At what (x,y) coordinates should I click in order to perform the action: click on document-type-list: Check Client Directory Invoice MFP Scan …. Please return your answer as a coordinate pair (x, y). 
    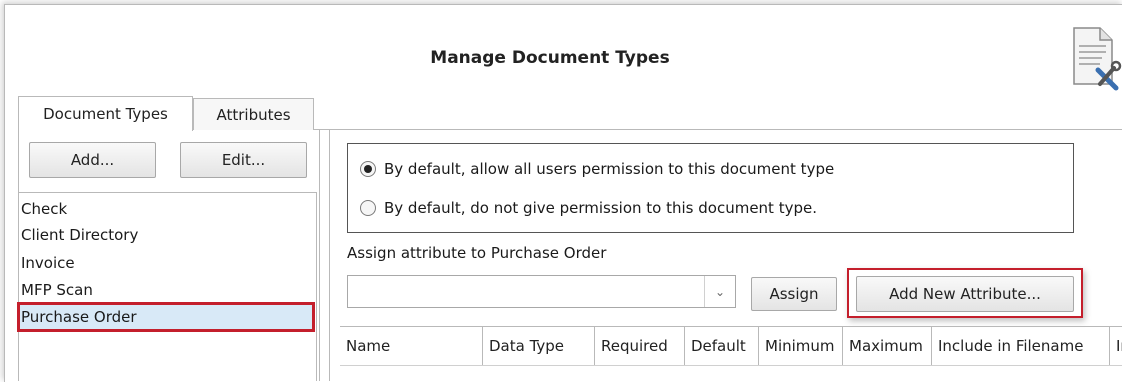
    Looking at the image, I should click on (167, 286).